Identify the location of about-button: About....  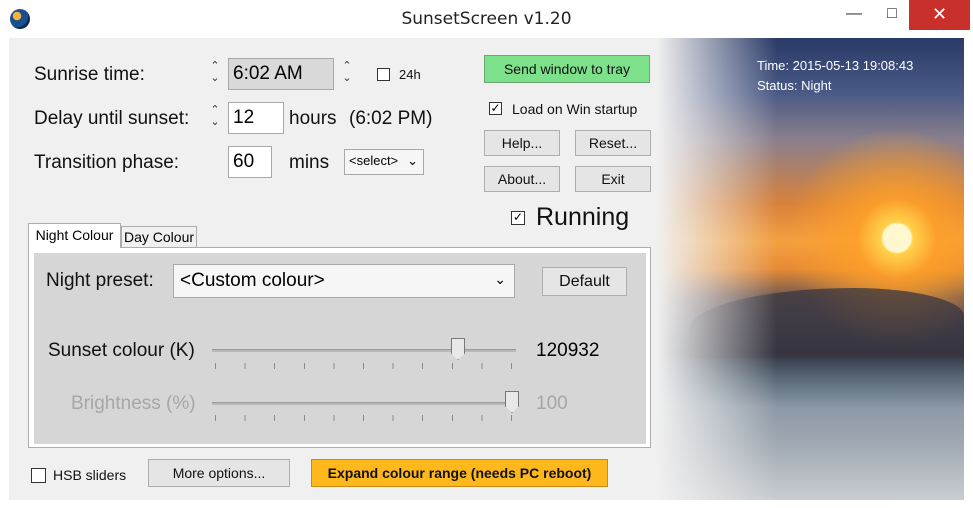
(522, 179).